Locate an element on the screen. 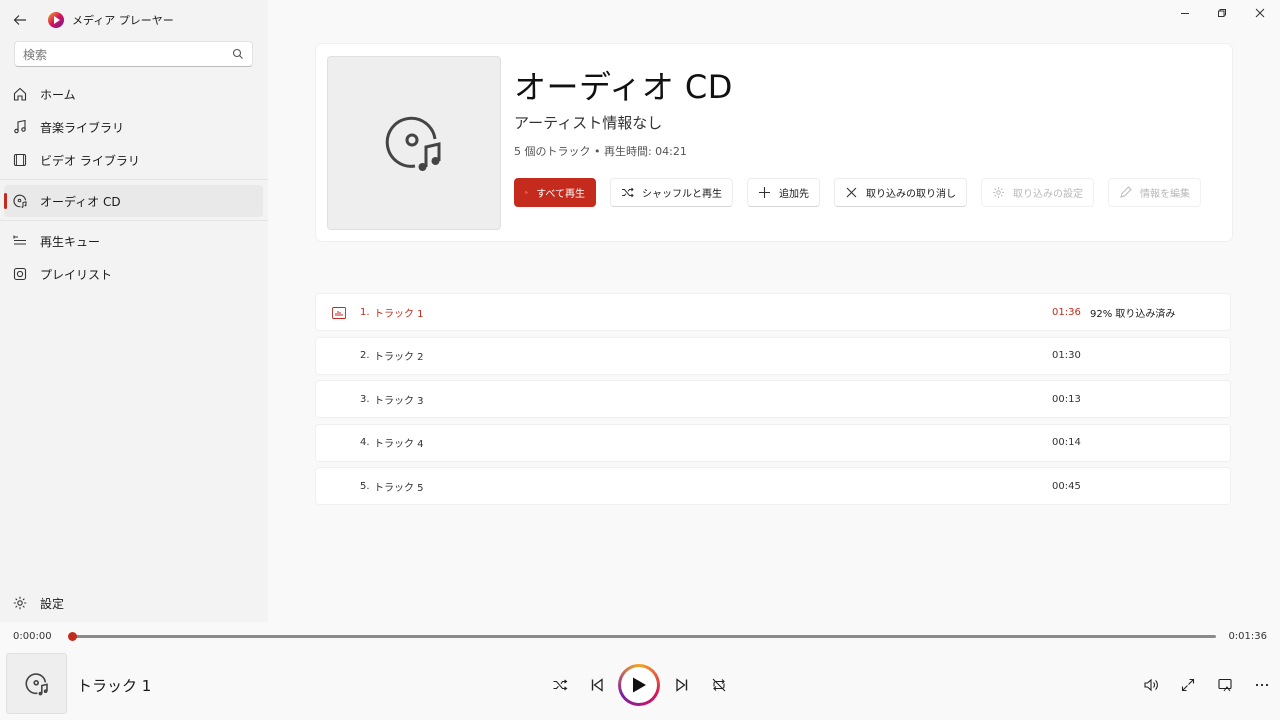  repeat-button is located at coordinates (719, 685).